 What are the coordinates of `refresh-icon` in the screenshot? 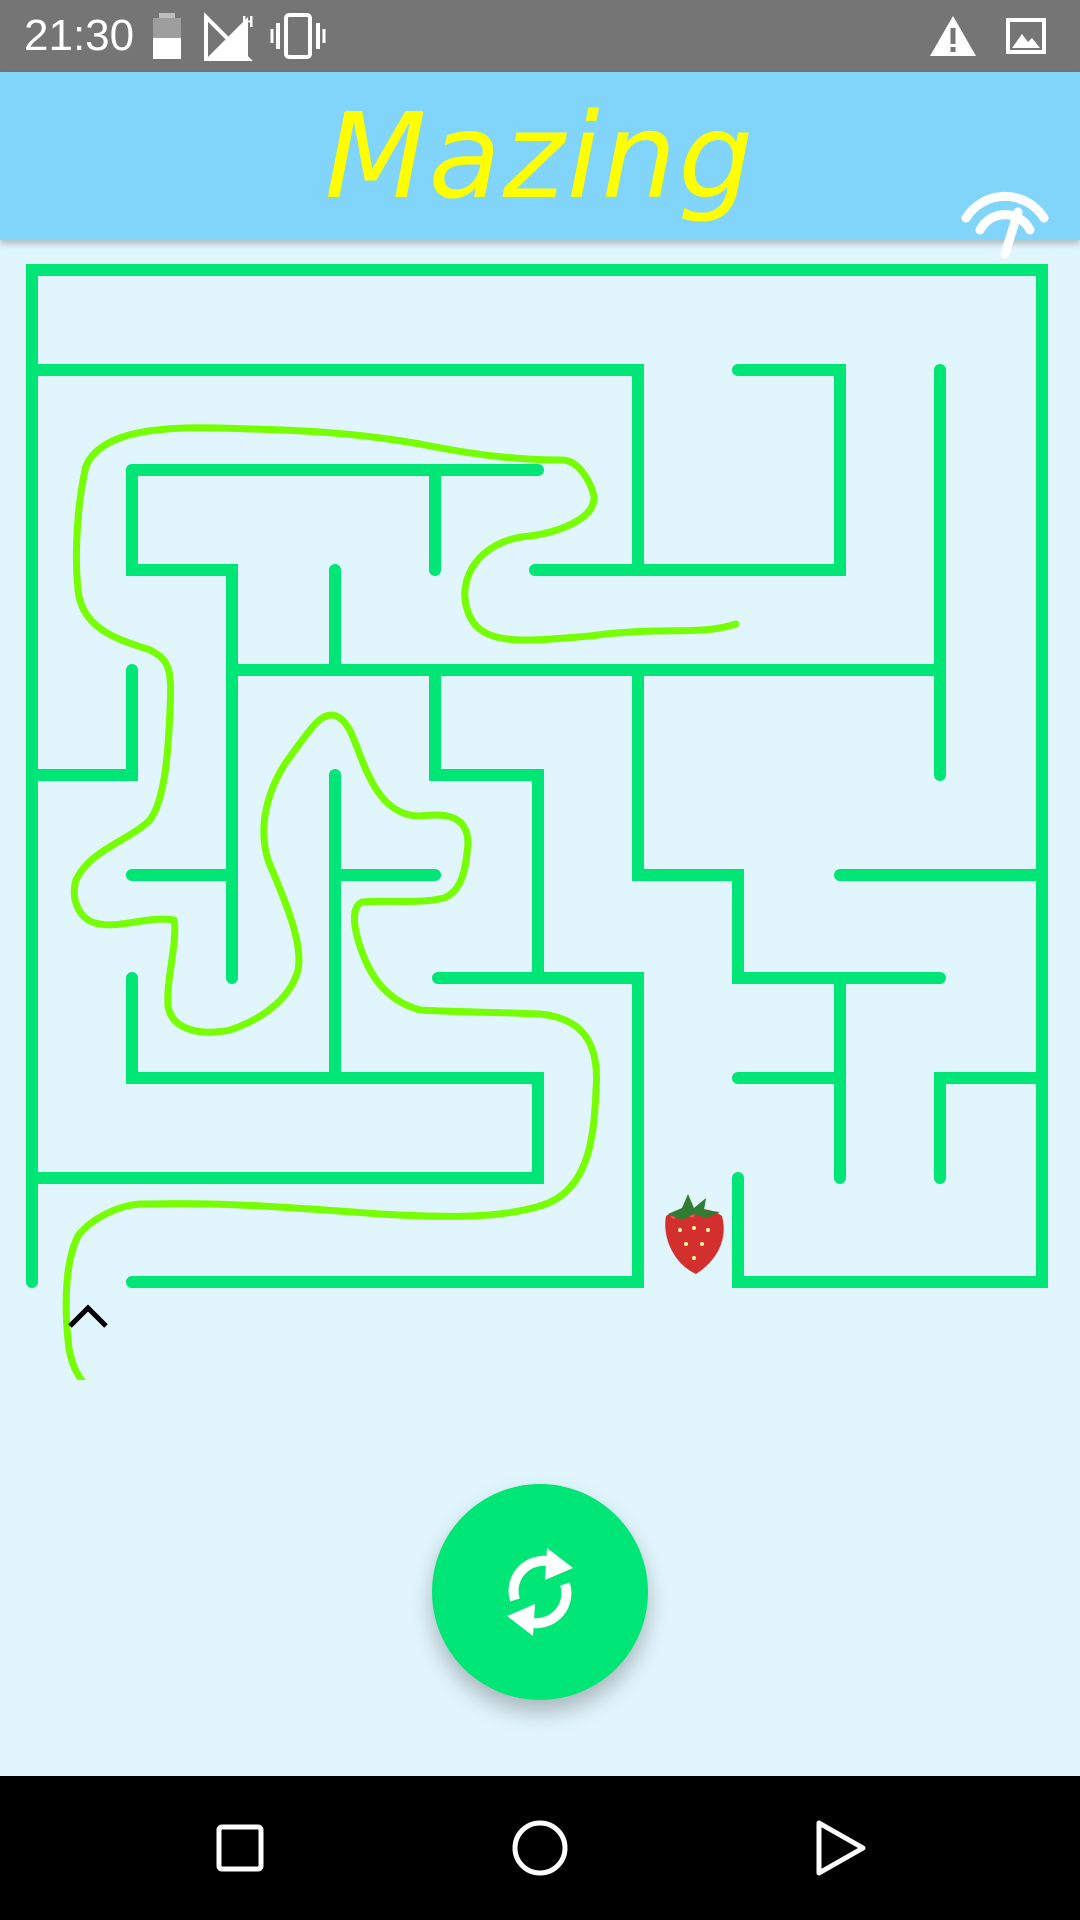 It's located at (540, 1592).